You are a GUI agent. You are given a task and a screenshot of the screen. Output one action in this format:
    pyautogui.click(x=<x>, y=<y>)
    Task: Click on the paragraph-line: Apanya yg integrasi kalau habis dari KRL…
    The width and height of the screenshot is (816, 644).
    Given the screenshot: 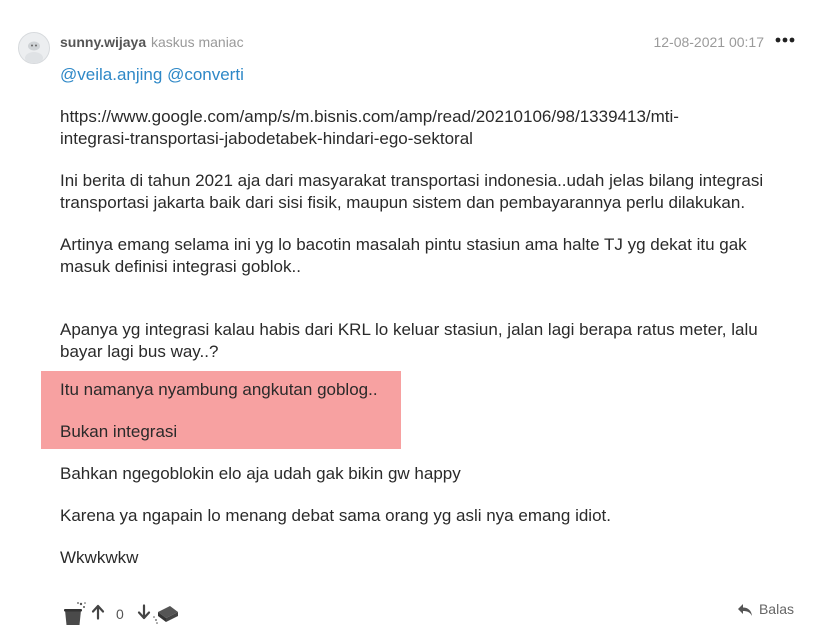 What is the action you would take?
    pyautogui.click(x=409, y=329)
    